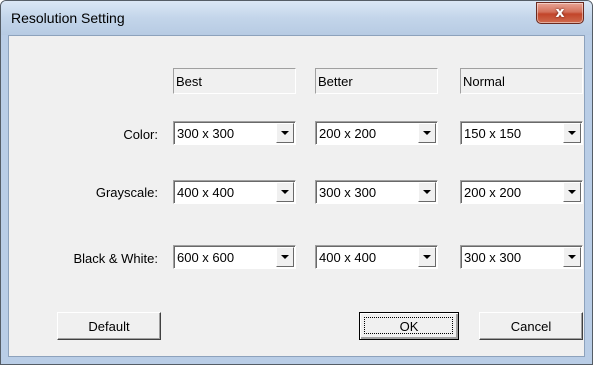 This screenshot has width=593, height=365. Describe the element at coordinates (68, 18) in the screenshot. I see `window-title: Resolution Setting` at that location.